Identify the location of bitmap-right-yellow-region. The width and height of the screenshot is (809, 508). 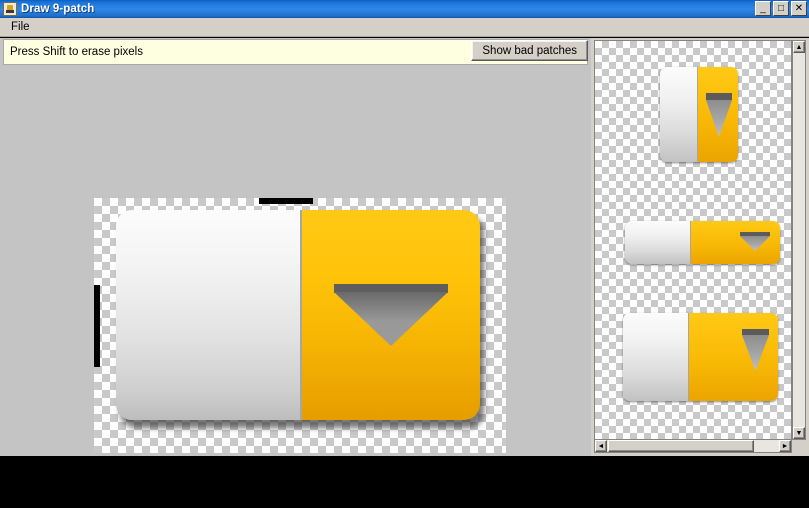
(391, 315).